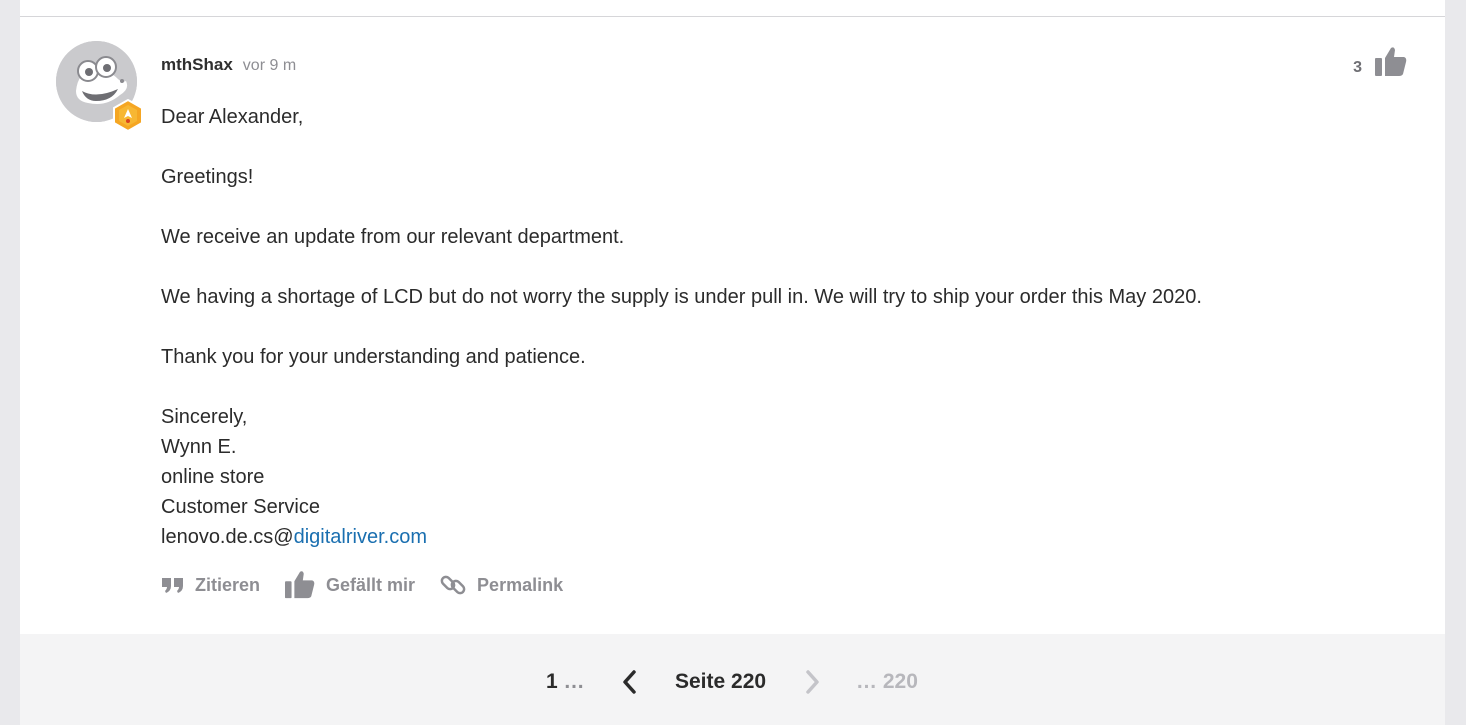  What do you see at coordinates (1357, 67) in the screenshot?
I see `like-count: 3` at bounding box center [1357, 67].